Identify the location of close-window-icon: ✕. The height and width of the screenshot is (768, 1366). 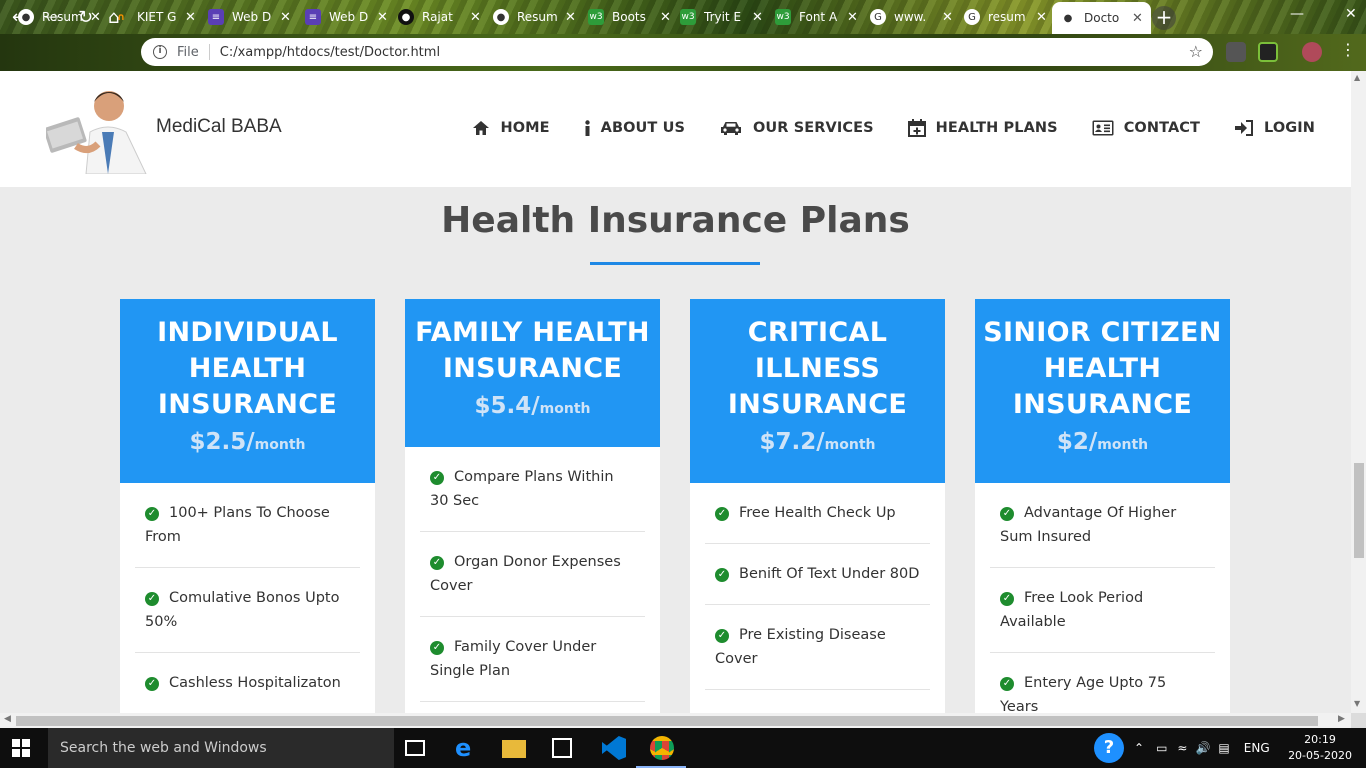
(1351, 14).